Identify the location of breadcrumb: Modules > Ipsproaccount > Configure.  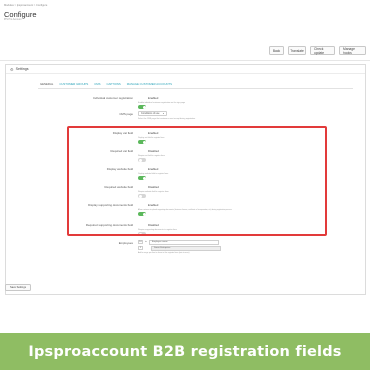
(26, 5).